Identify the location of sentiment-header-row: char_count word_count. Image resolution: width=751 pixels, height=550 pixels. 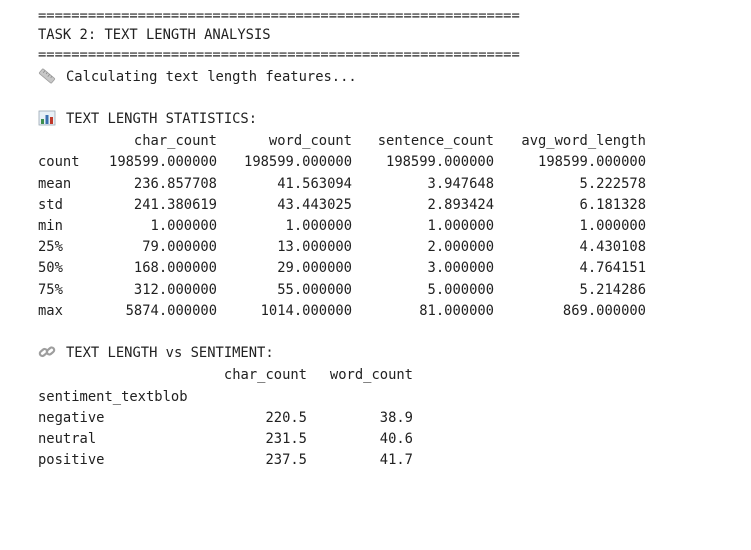
(228, 375).